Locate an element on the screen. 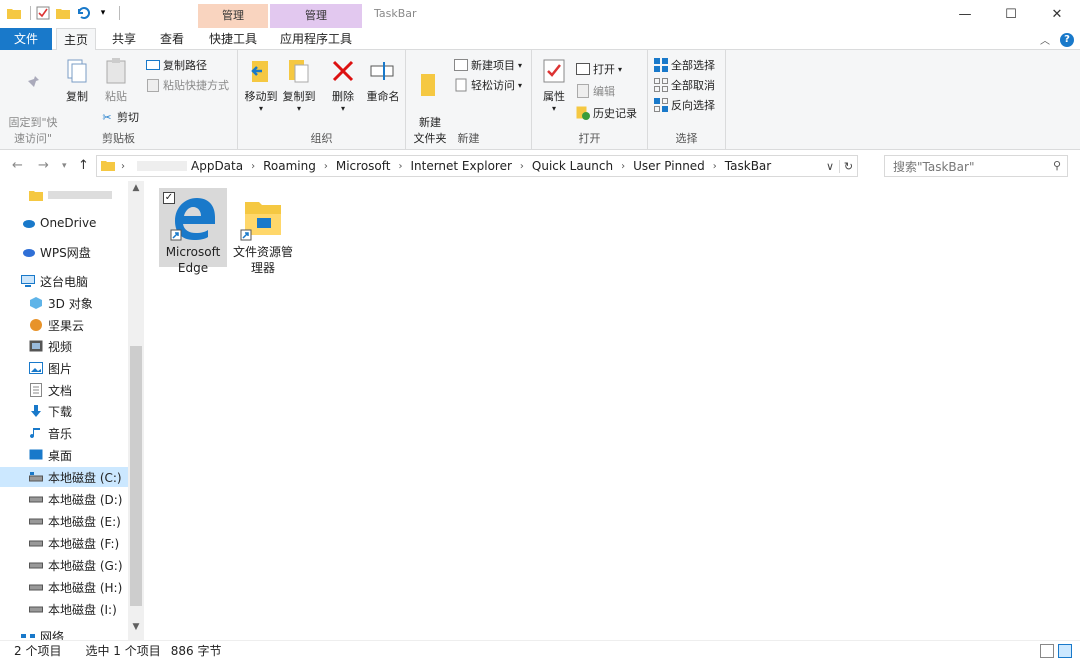 Image resolution: width=1080 pixels, height=660 pixels. open-label: 打开 is located at coordinates (604, 69).